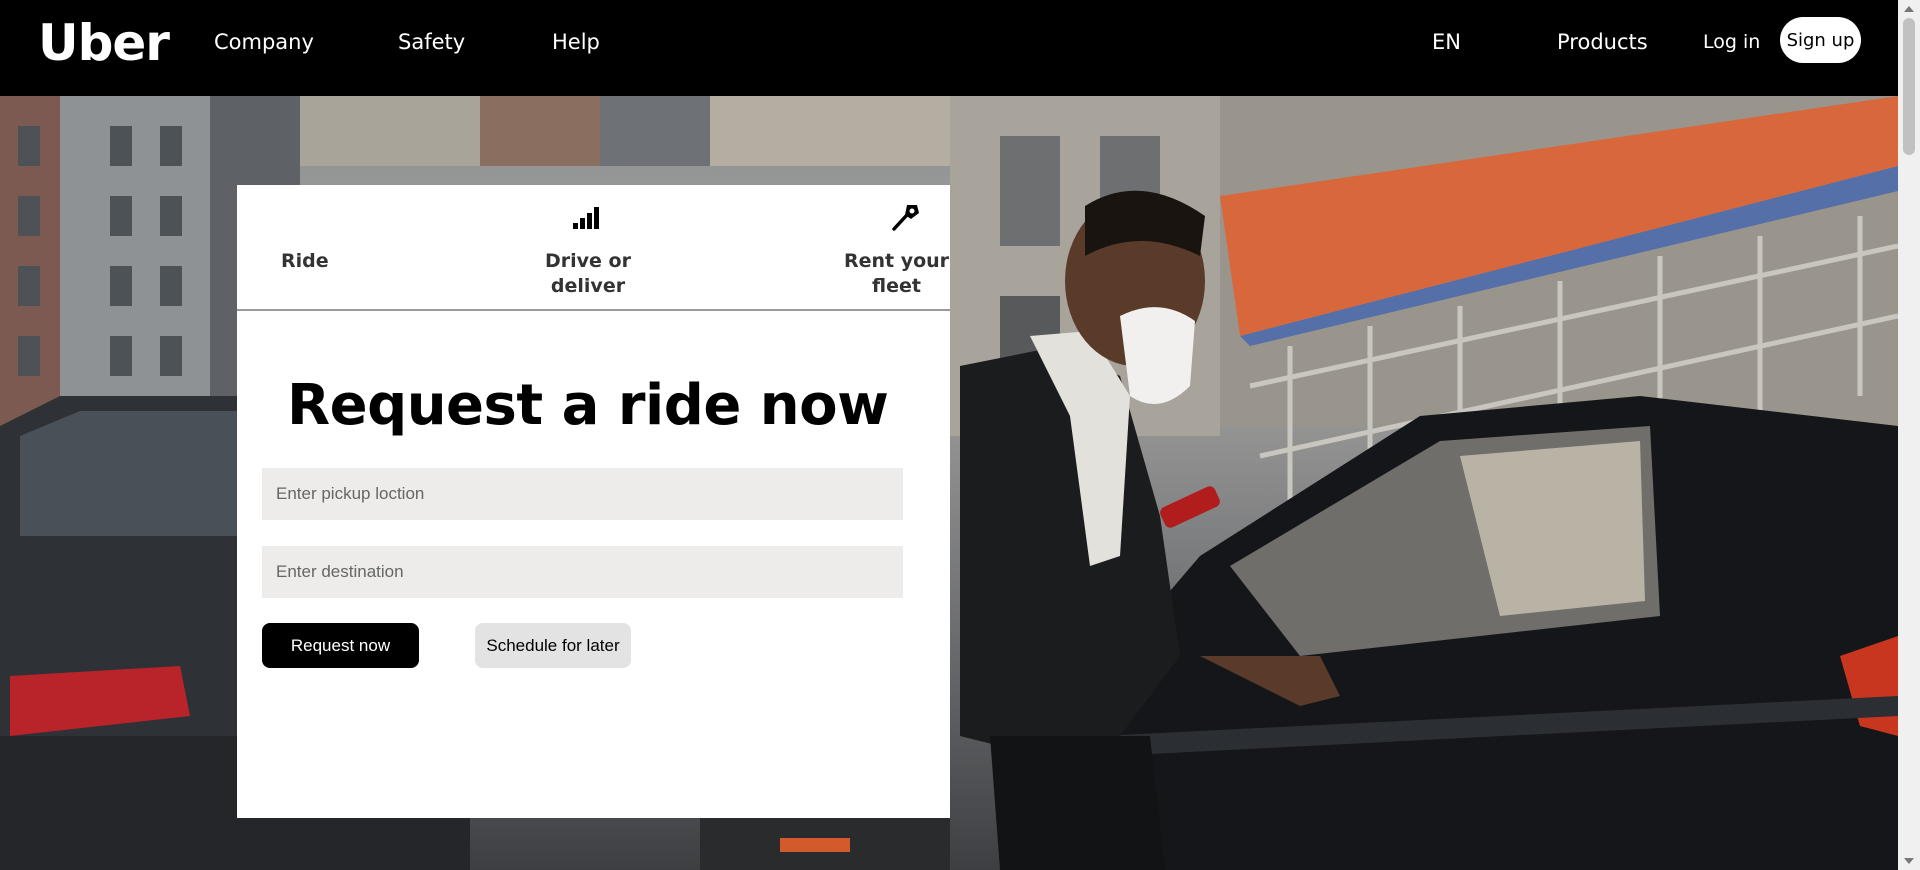 The image size is (1920, 870). I want to click on service-tabs: Ride Drive or deliver Rent your fleet, so click(593, 248).